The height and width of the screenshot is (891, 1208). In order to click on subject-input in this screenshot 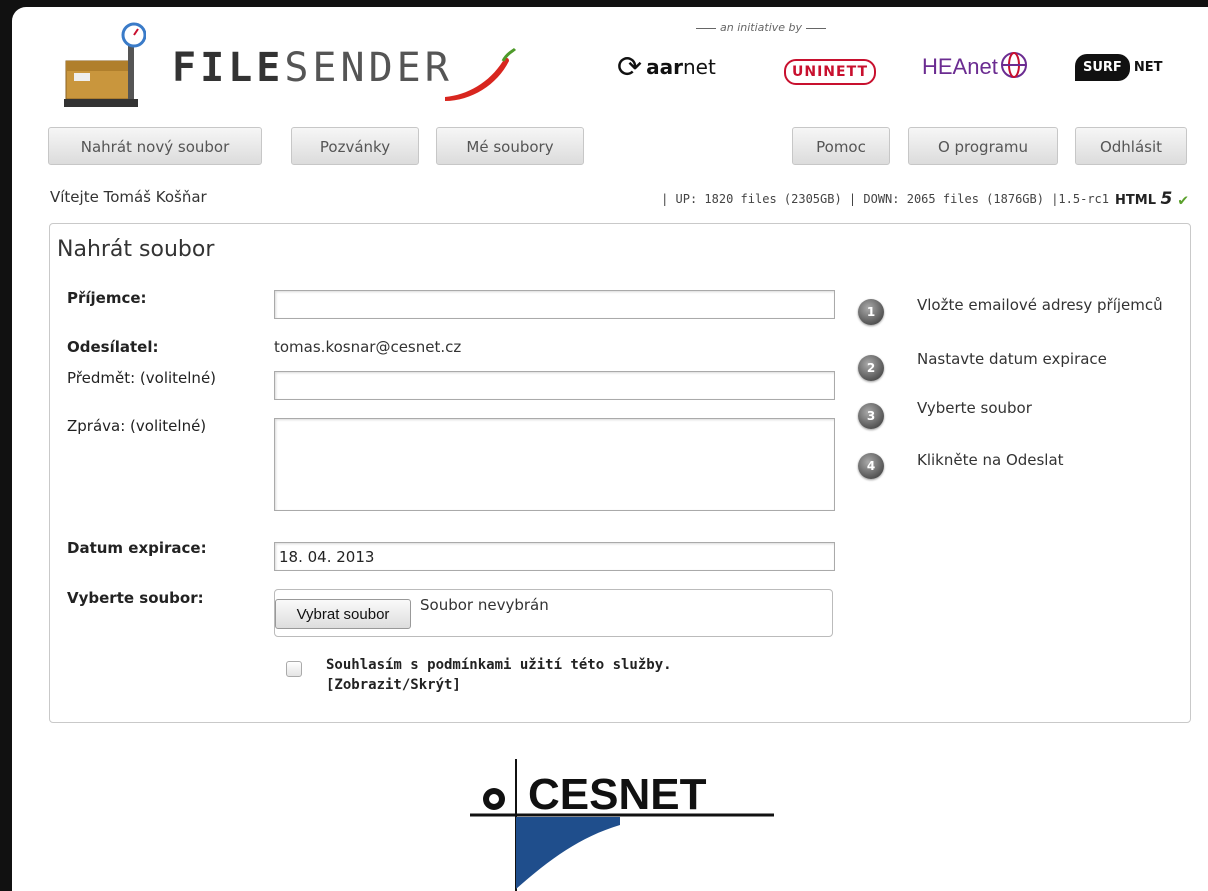, I will do `click(554, 385)`.